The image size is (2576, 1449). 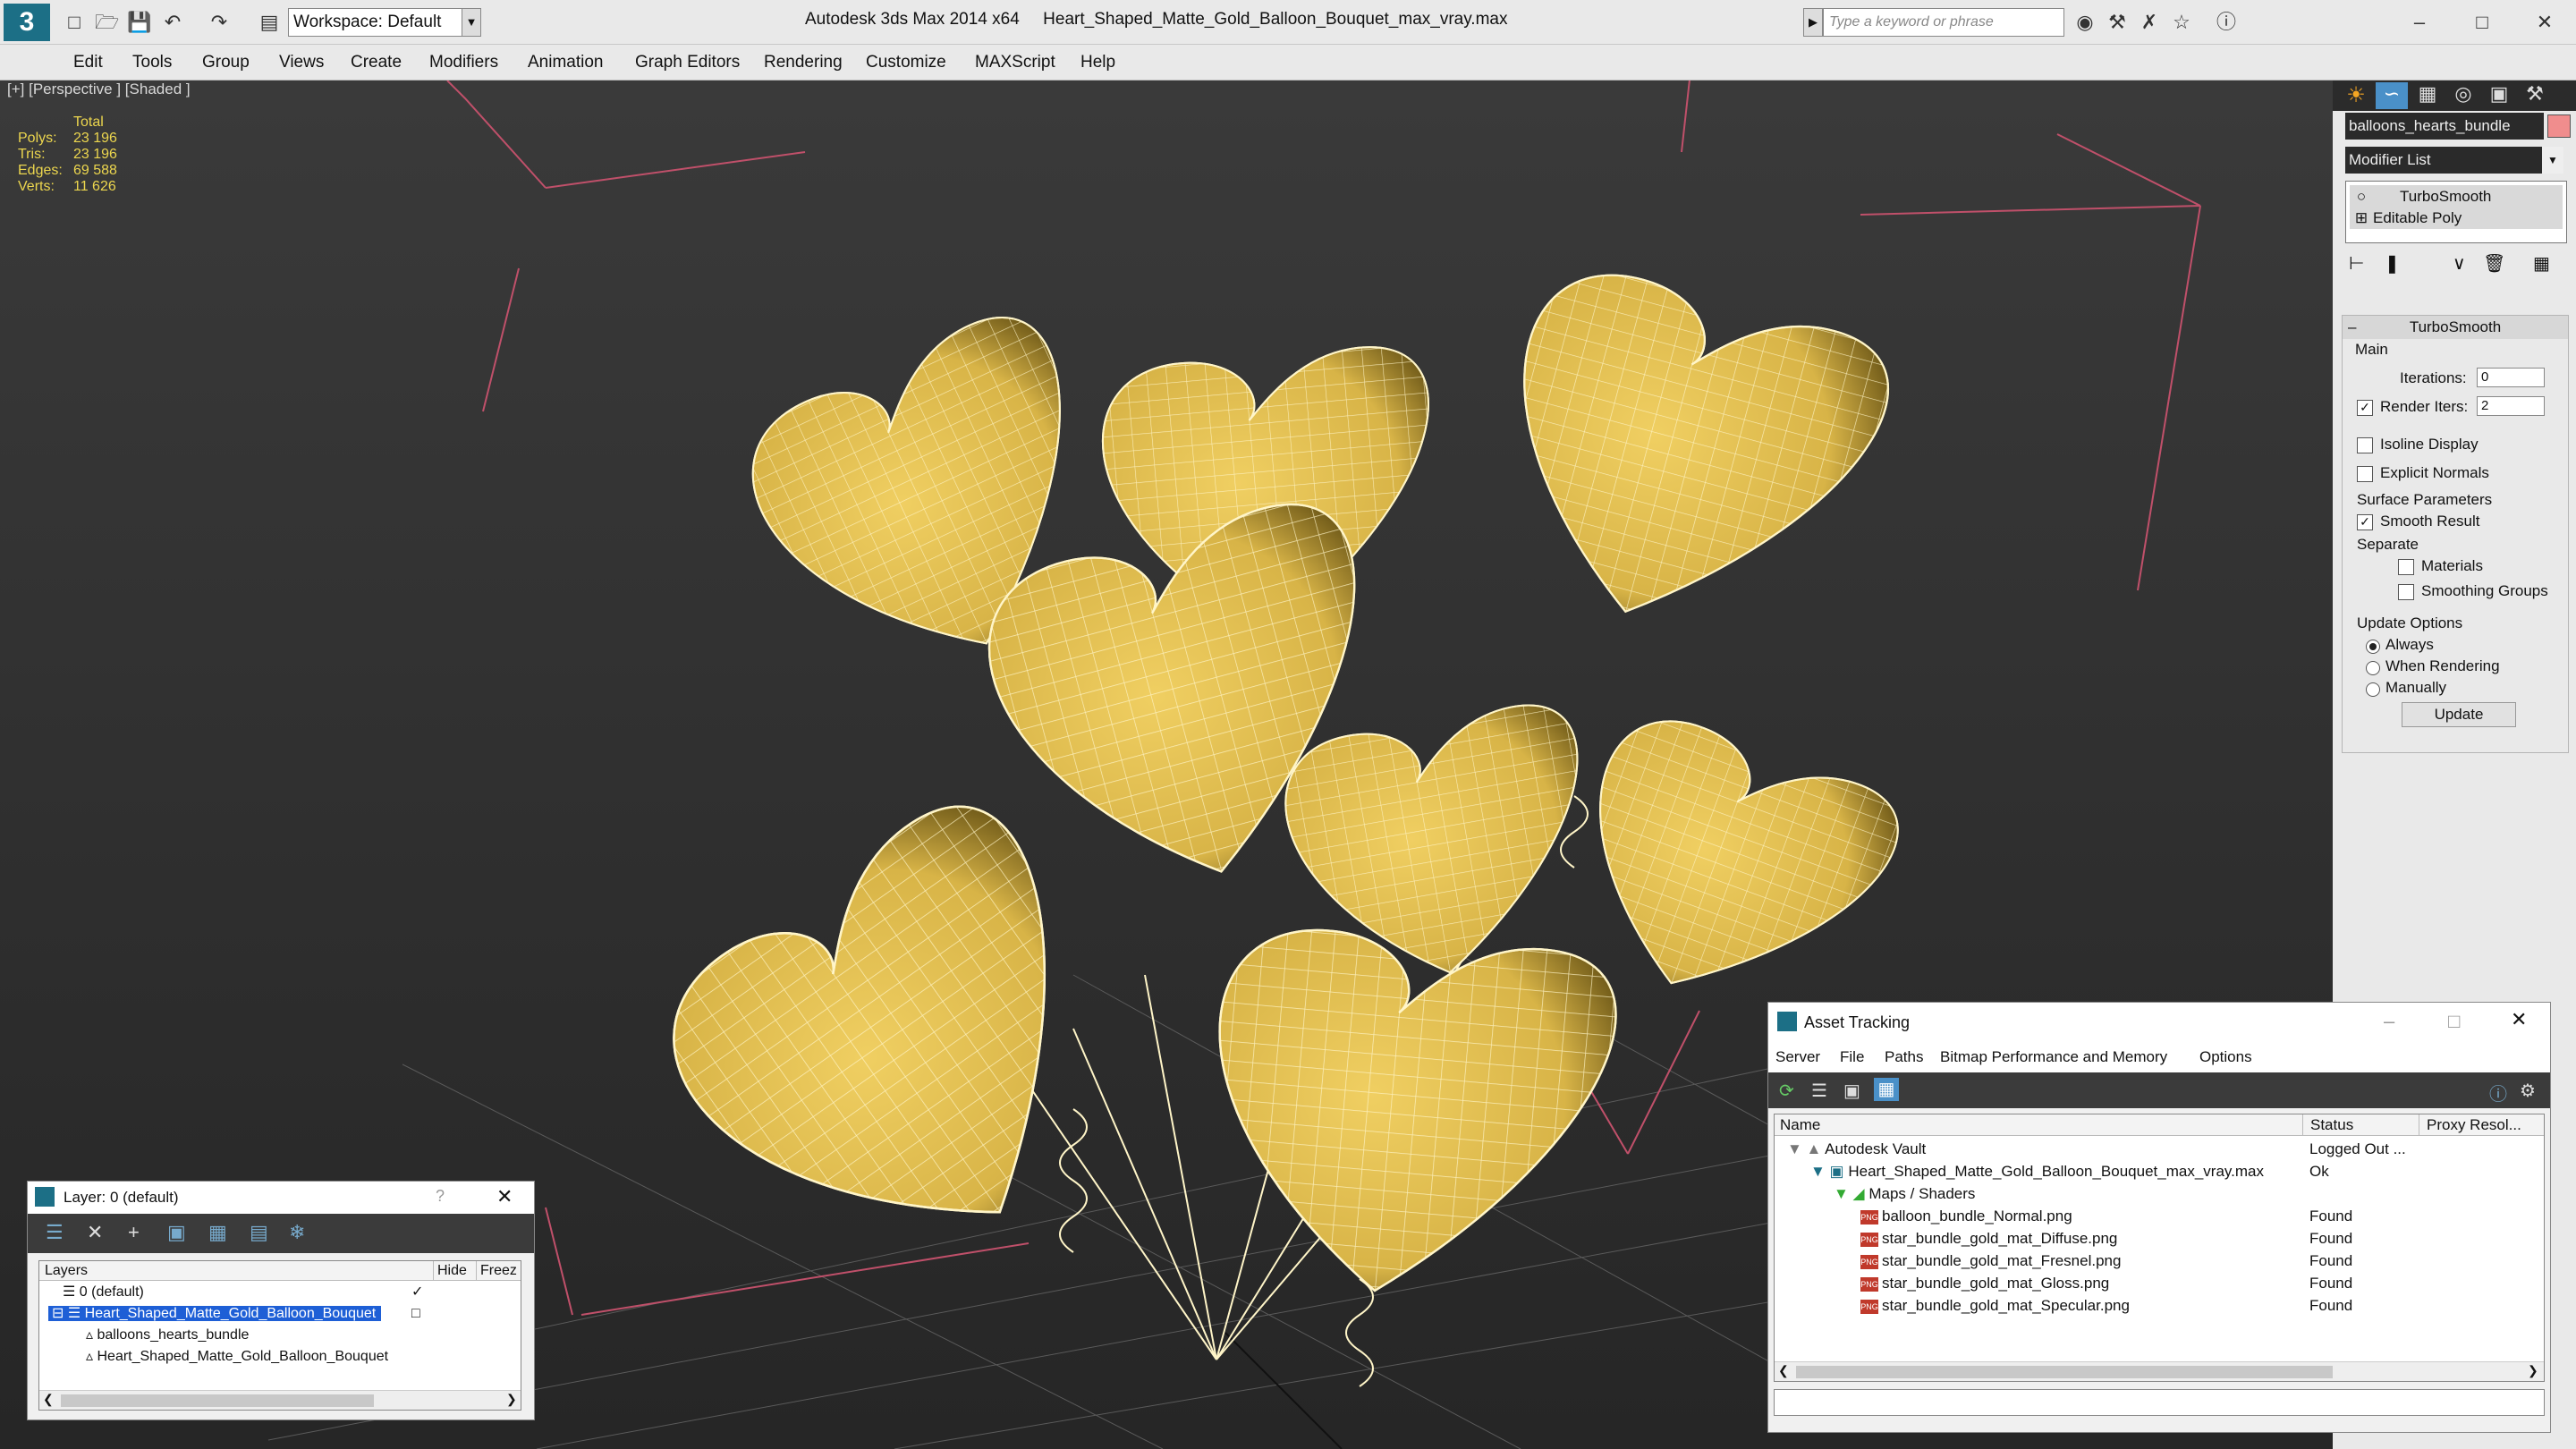 What do you see at coordinates (139, 22) in the screenshot?
I see `save-icon: 💾` at bounding box center [139, 22].